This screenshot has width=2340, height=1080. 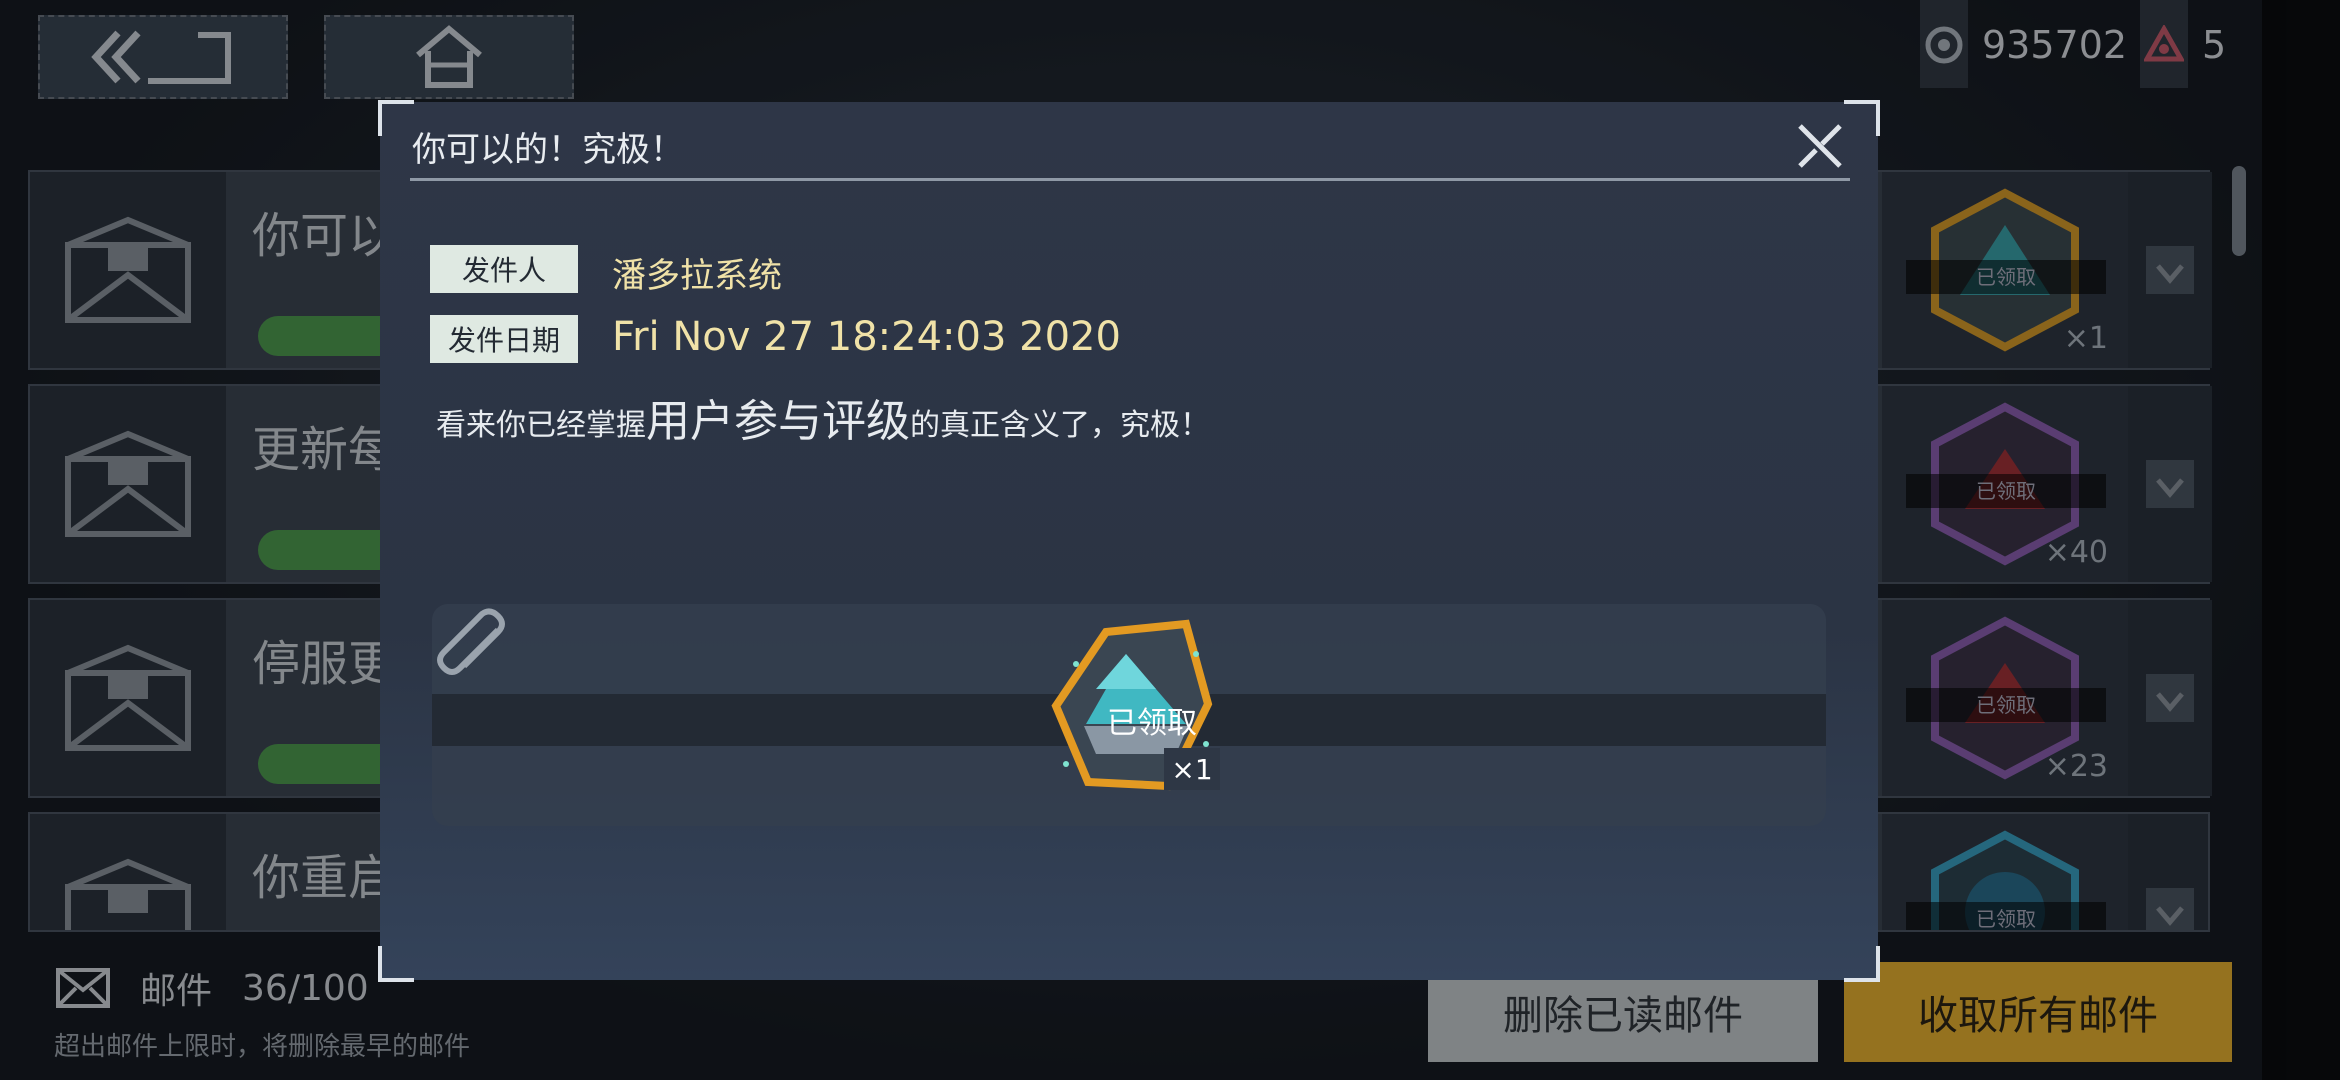 I want to click on close-icon, so click(x=1820, y=146).